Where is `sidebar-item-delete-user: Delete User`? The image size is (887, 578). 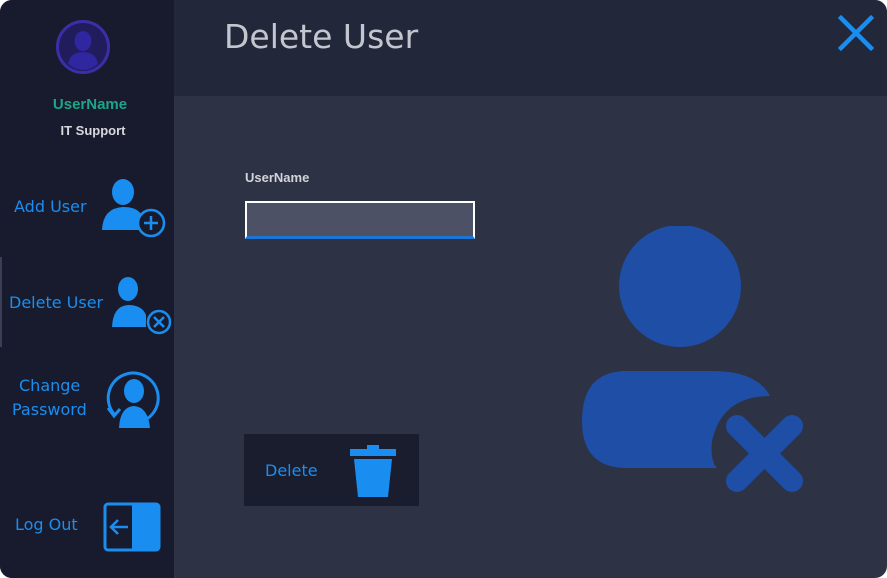 sidebar-item-delete-user: Delete User is located at coordinates (87, 302).